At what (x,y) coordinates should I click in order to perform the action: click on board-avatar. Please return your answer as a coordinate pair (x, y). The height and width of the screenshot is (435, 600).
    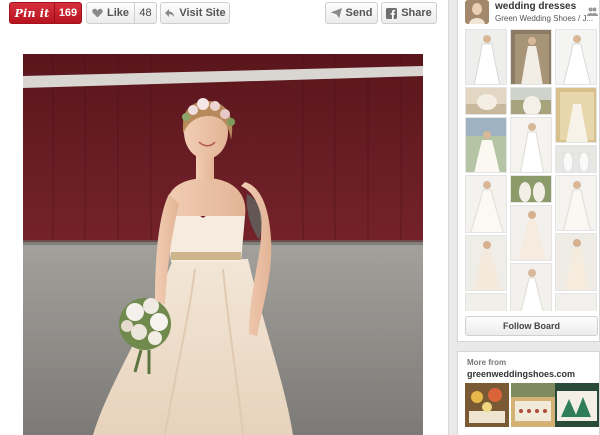
    Looking at the image, I should click on (477, 12).